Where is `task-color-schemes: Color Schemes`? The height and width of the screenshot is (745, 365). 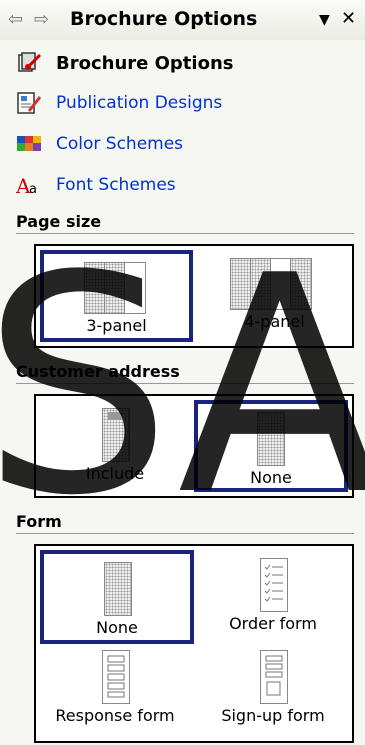
task-color-schemes: Color Schemes is located at coordinates (99, 144).